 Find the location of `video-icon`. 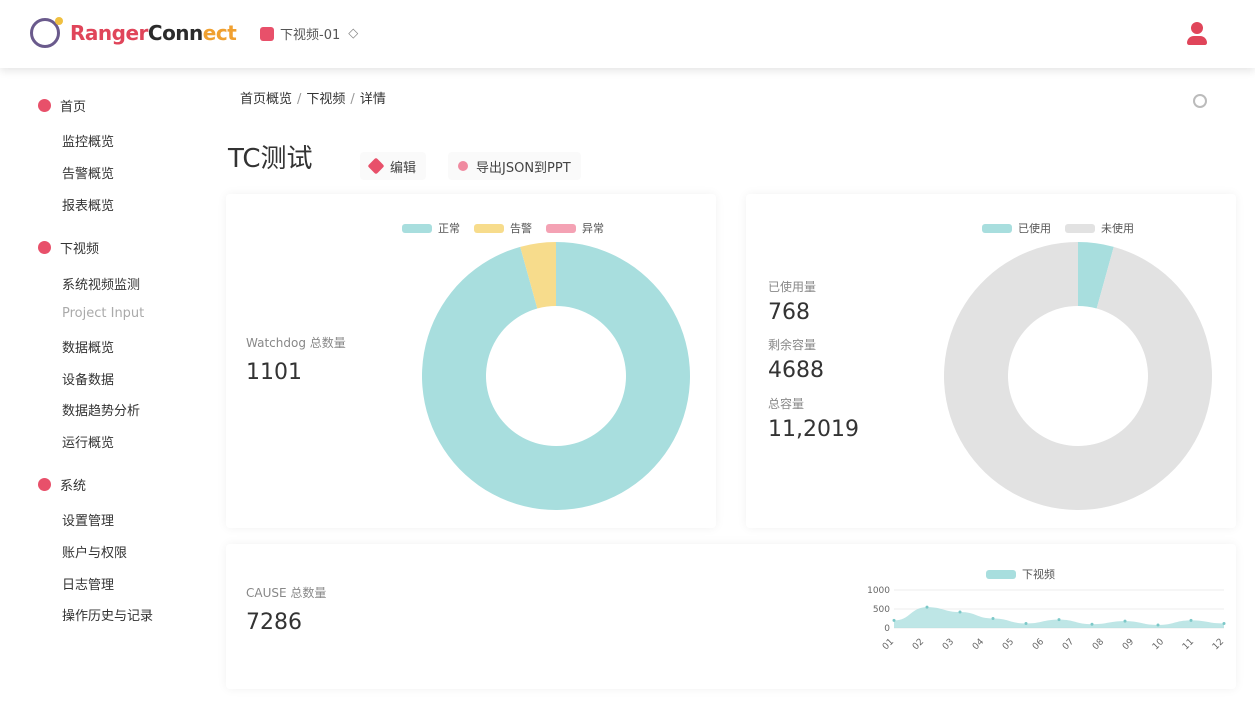

video-icon is located at coordinates (44, 247).